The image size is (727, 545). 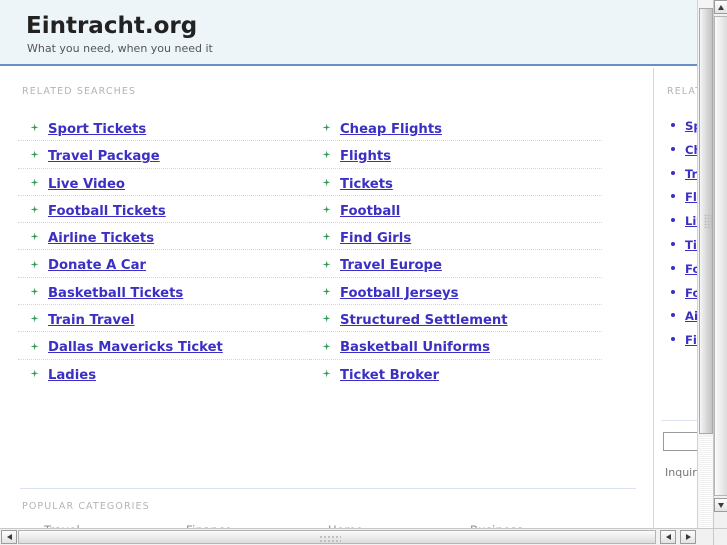 I want to click on related-search-item: Travel Europe, so click(x=456, y=264).